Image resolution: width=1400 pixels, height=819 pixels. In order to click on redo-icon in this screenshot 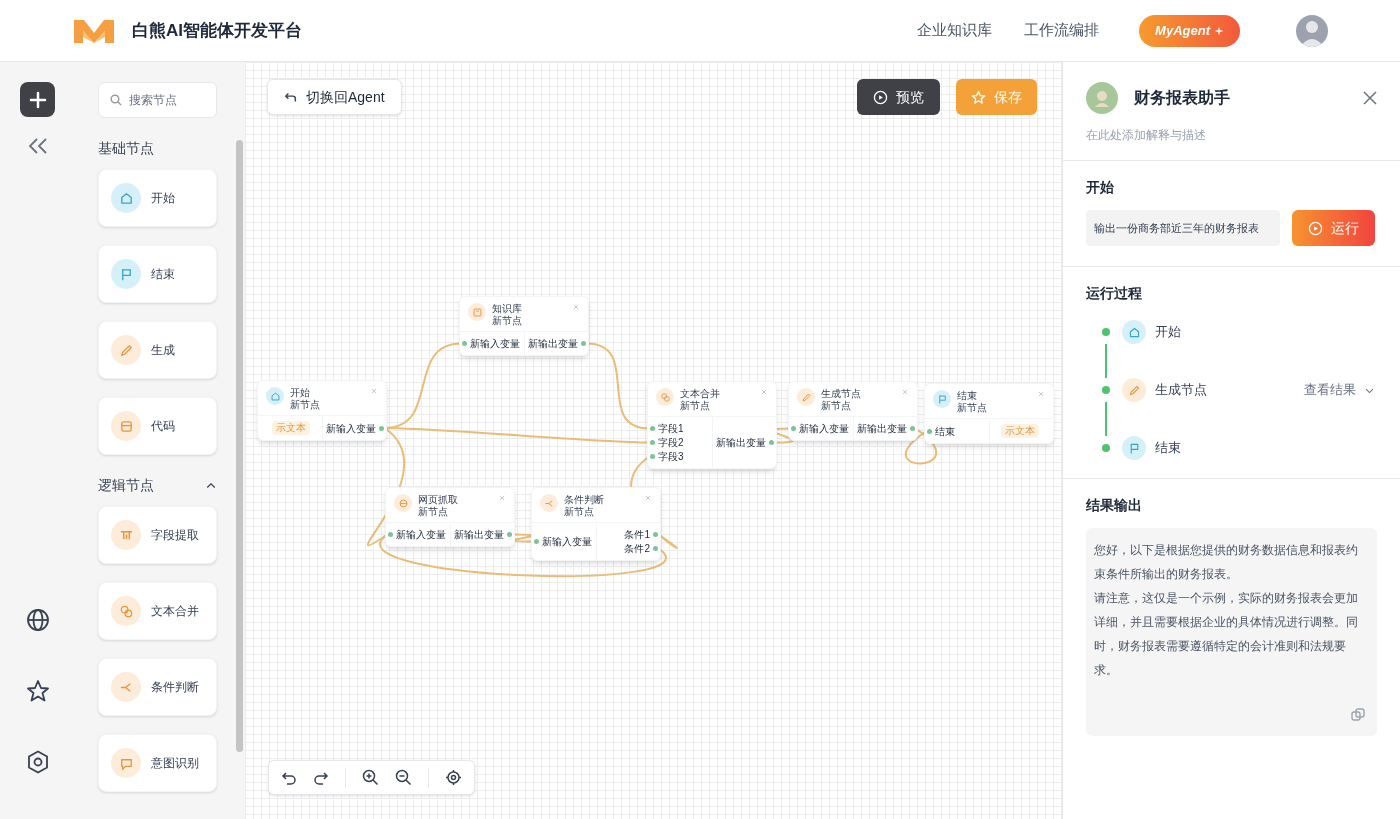, I will do `click(321, 777)`.